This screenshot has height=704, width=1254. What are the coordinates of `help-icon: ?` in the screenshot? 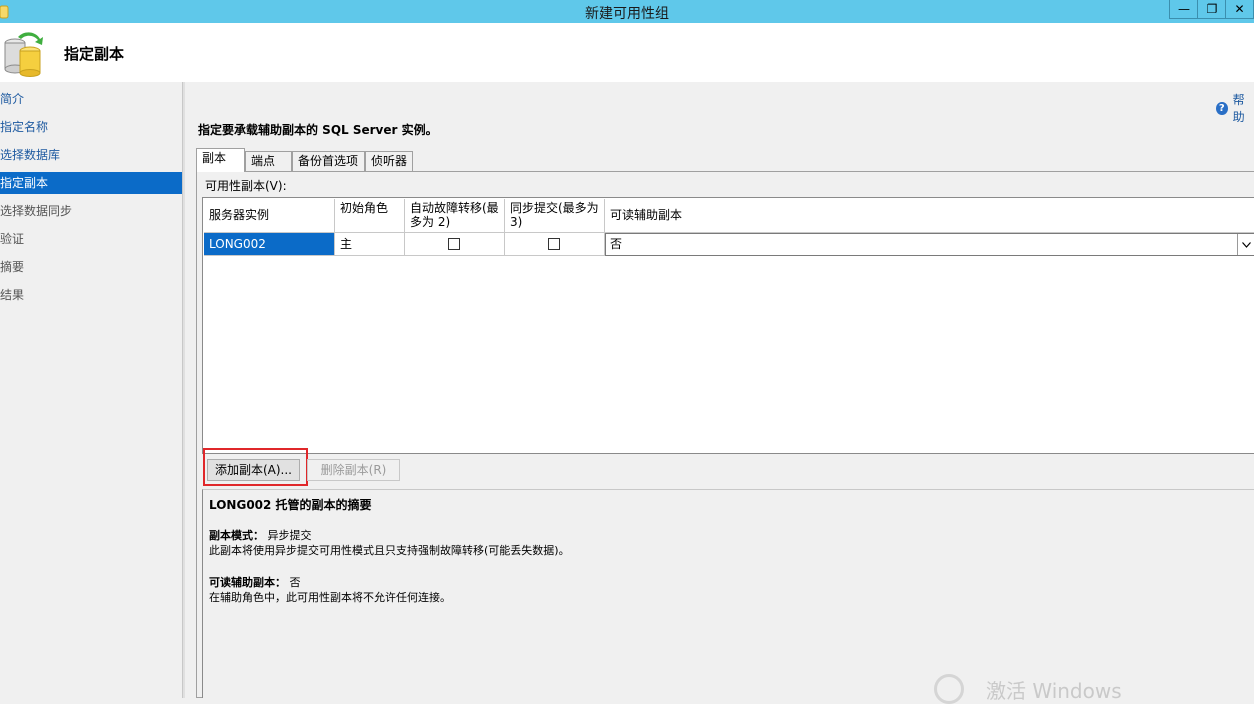 It's located at (1222, 108).